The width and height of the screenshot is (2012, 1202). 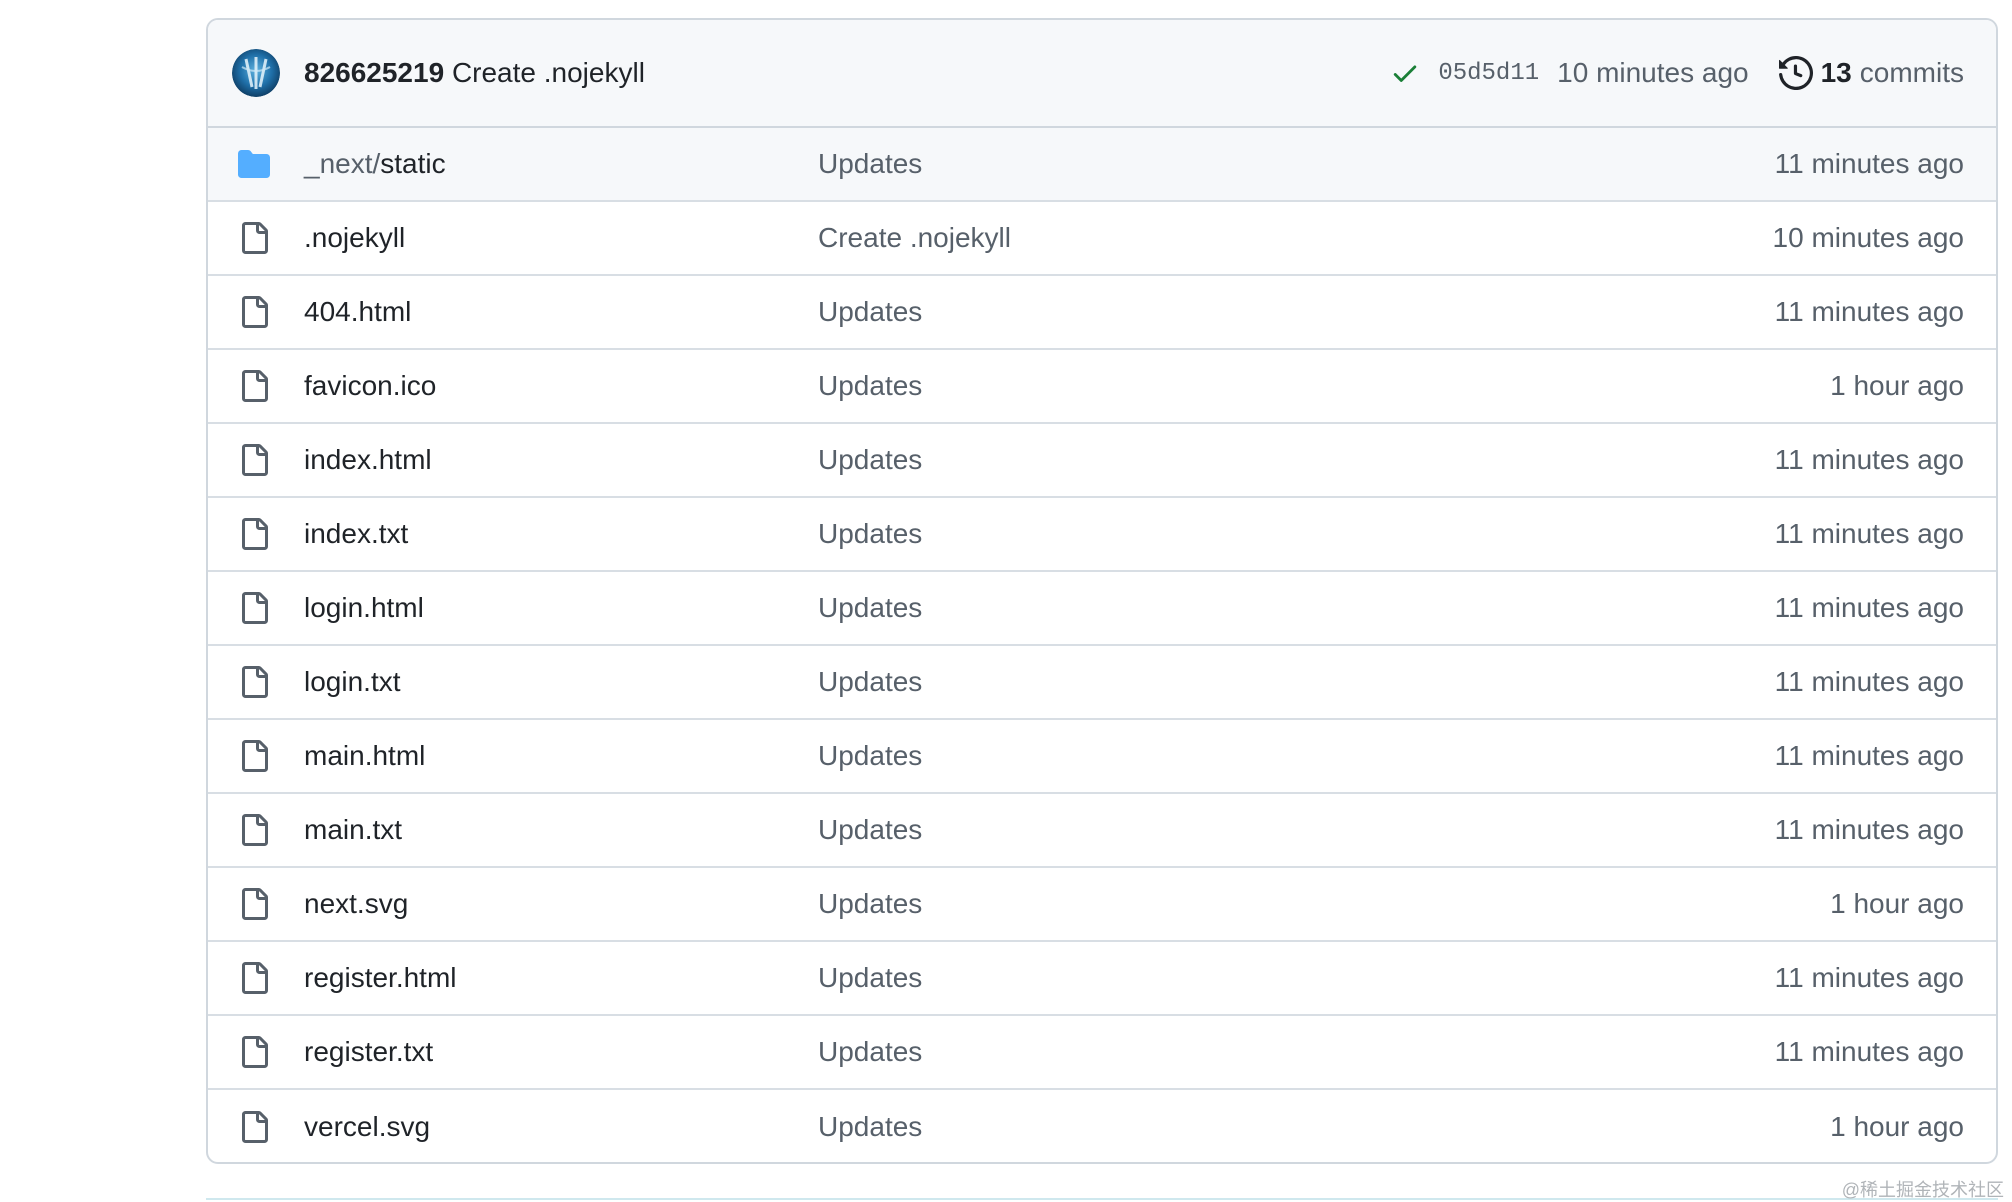 What do you see at coordinates (1653, 72) in the screenshot?
I see `commit-time: 10 minutes ago` at bounding box center [1653, 72].